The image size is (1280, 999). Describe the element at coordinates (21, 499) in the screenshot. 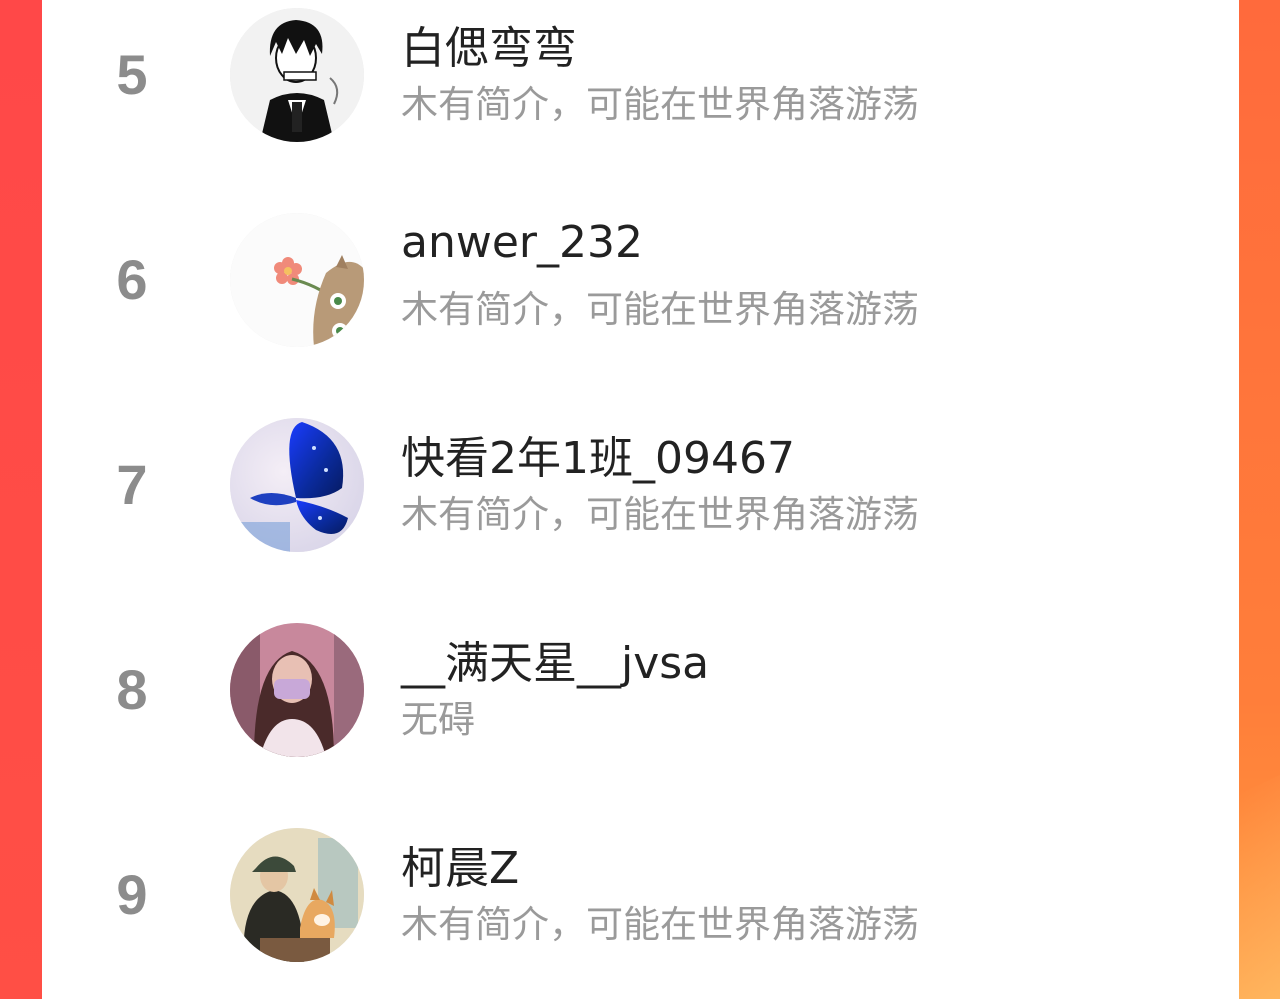

I see `background-left-edge` at that location.